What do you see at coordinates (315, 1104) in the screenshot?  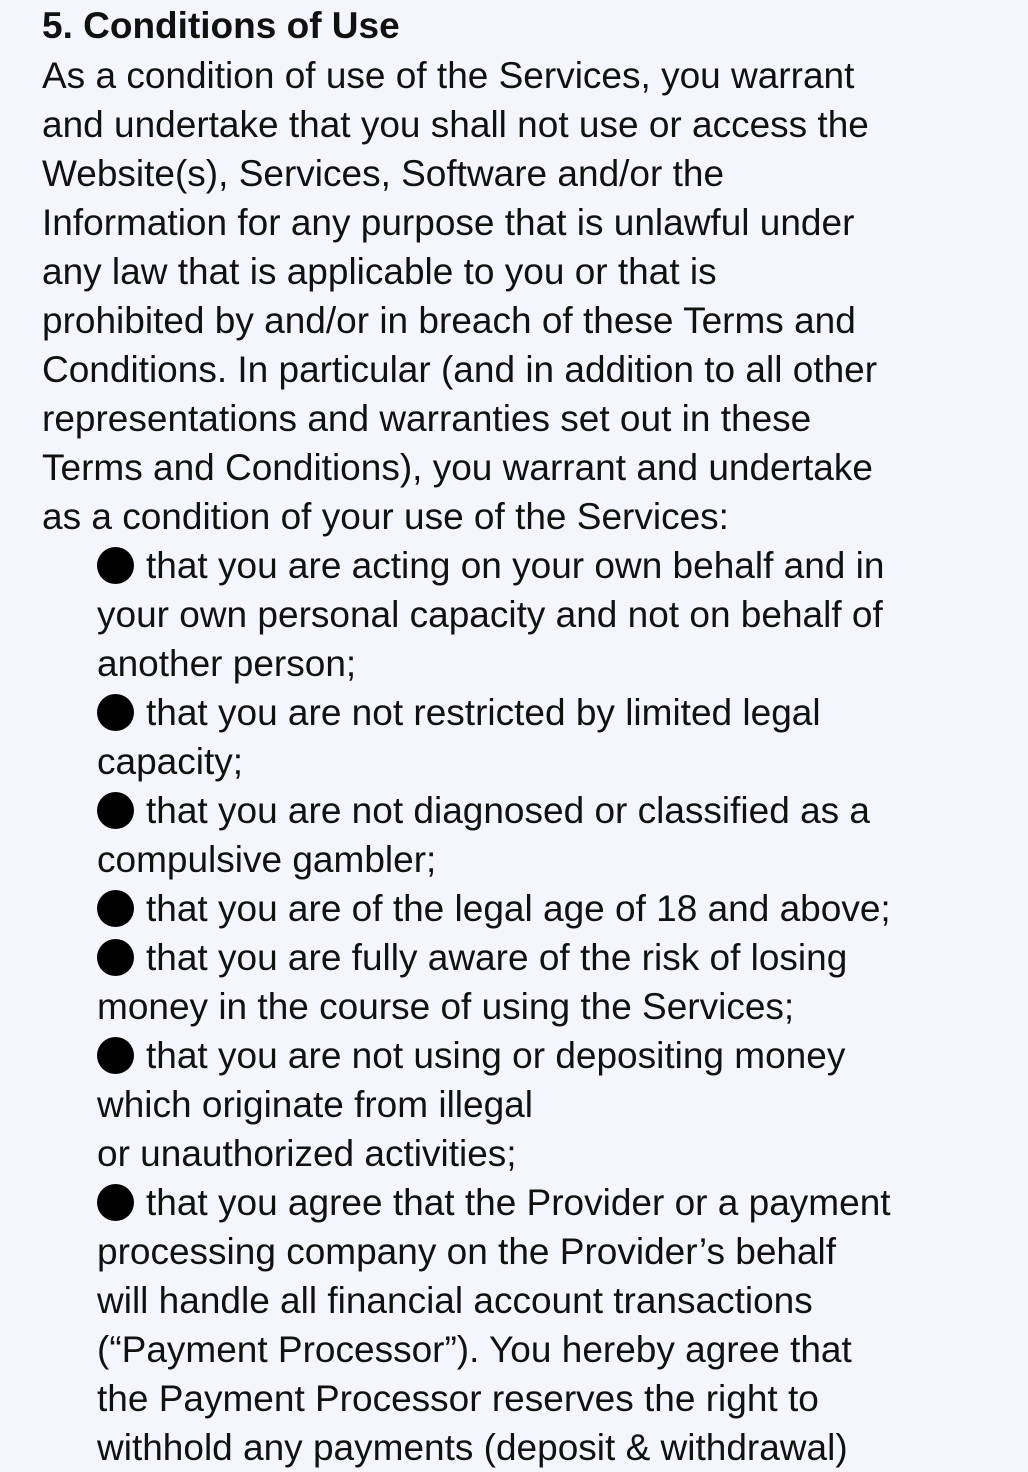 I see `list-item-text: which originate from illegal` at bounding box center [315, 1104].